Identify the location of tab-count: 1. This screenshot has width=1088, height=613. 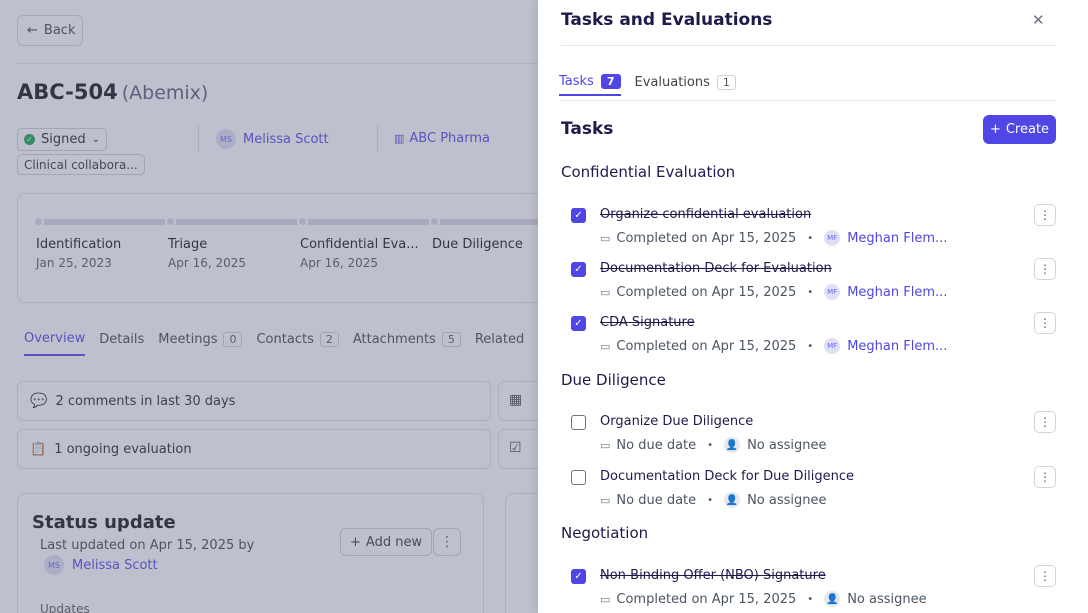
(726, 82).